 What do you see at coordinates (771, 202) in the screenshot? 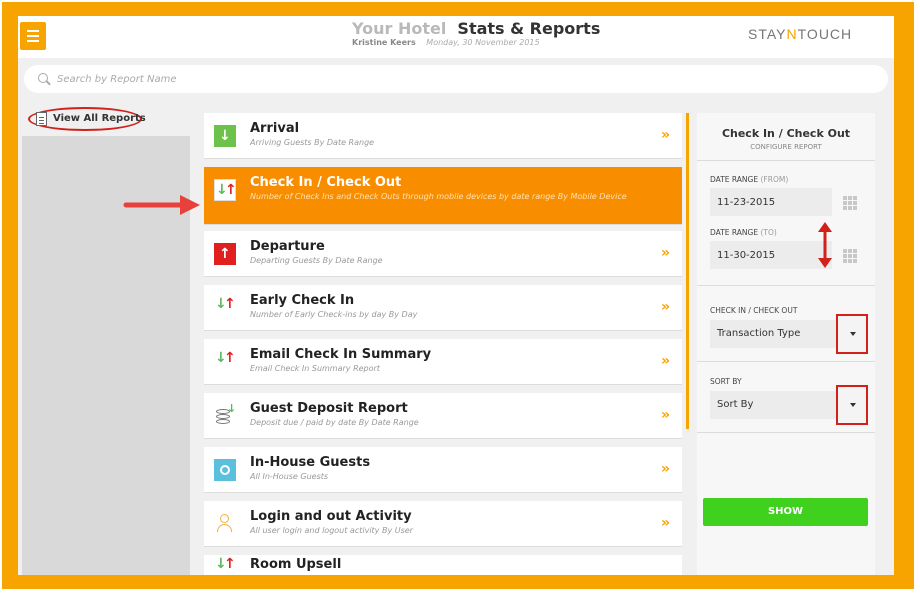
I see `date-from-field` at bounding box center [771, 202].